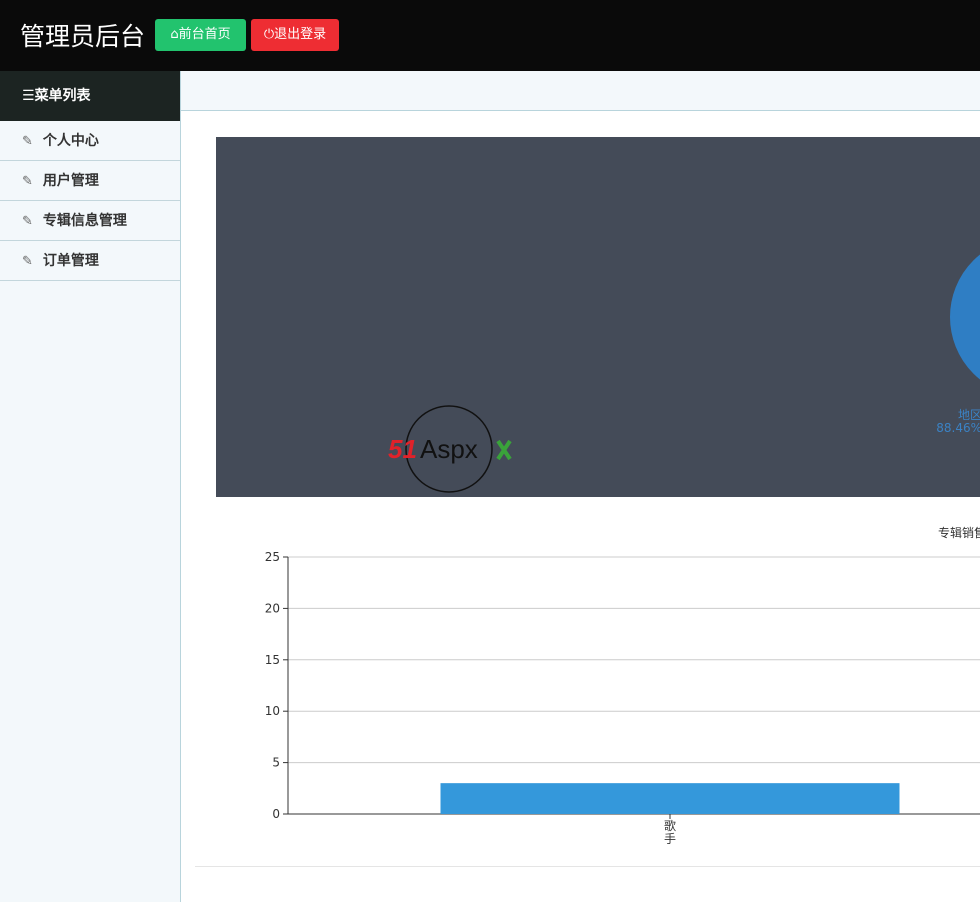 This screenshot has height=902, width=980. I want to click on pie-slice, so click(965, 317).